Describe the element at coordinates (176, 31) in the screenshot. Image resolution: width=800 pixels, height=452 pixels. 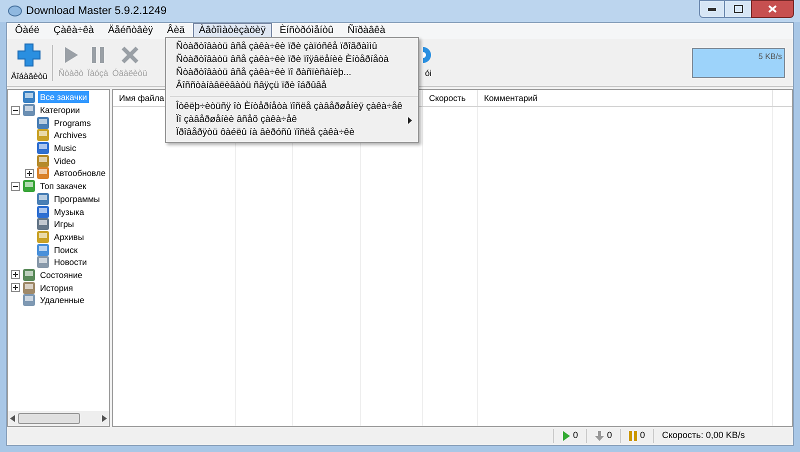
I see `menu-item: Âèä` at that location.